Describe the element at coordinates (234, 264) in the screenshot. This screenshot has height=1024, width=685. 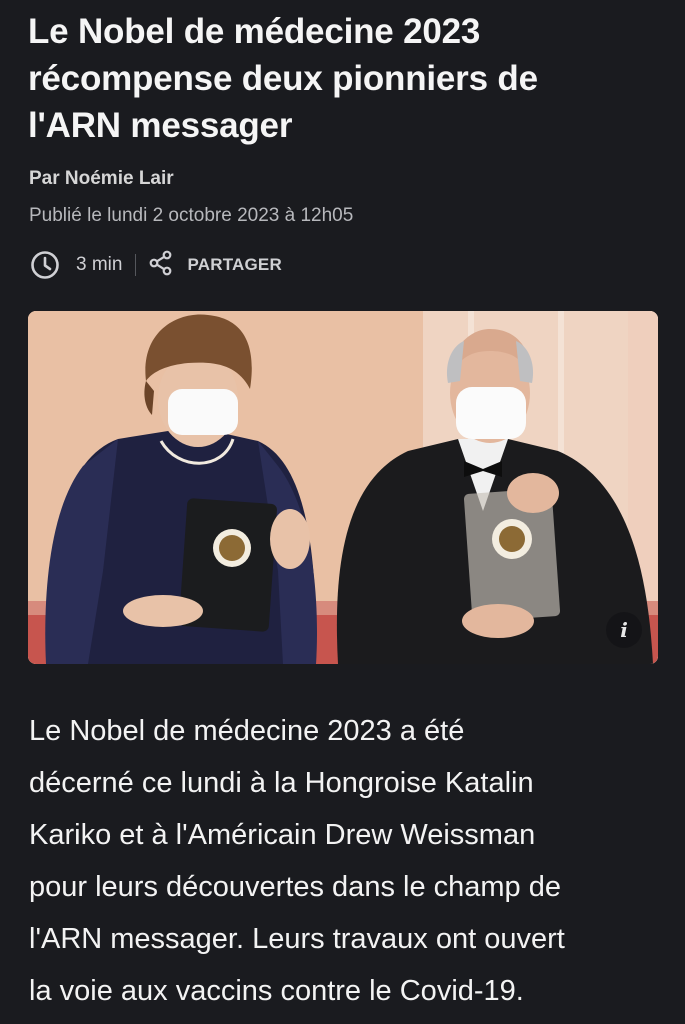
I see `share-label: PARTAGER` at that location.